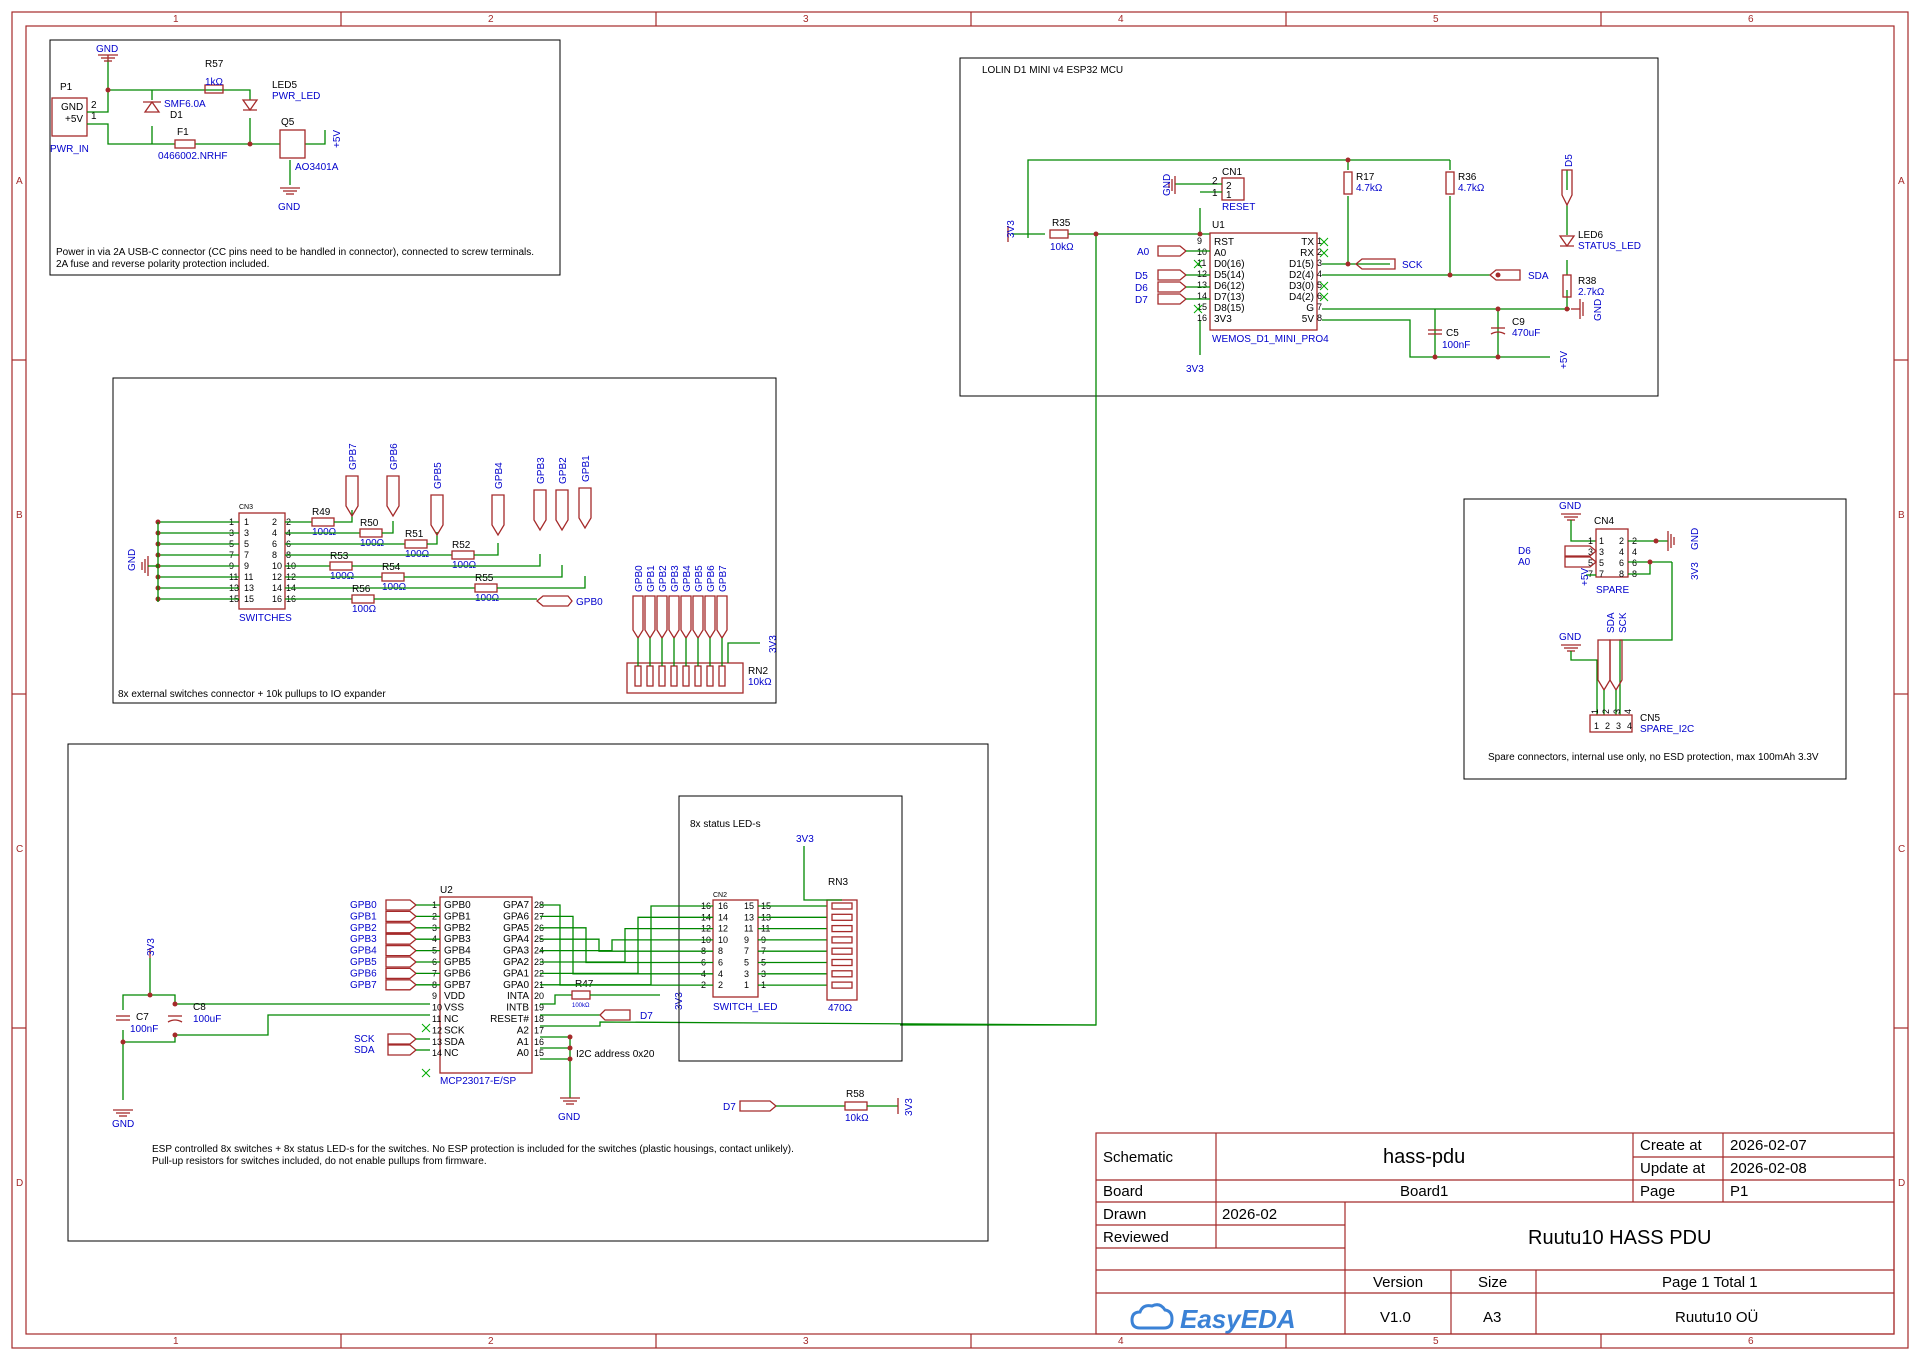  Describe the element at coordinates (1229, 195) in the screenshot. I see `cn1-pin1-inner: 1` at that location.